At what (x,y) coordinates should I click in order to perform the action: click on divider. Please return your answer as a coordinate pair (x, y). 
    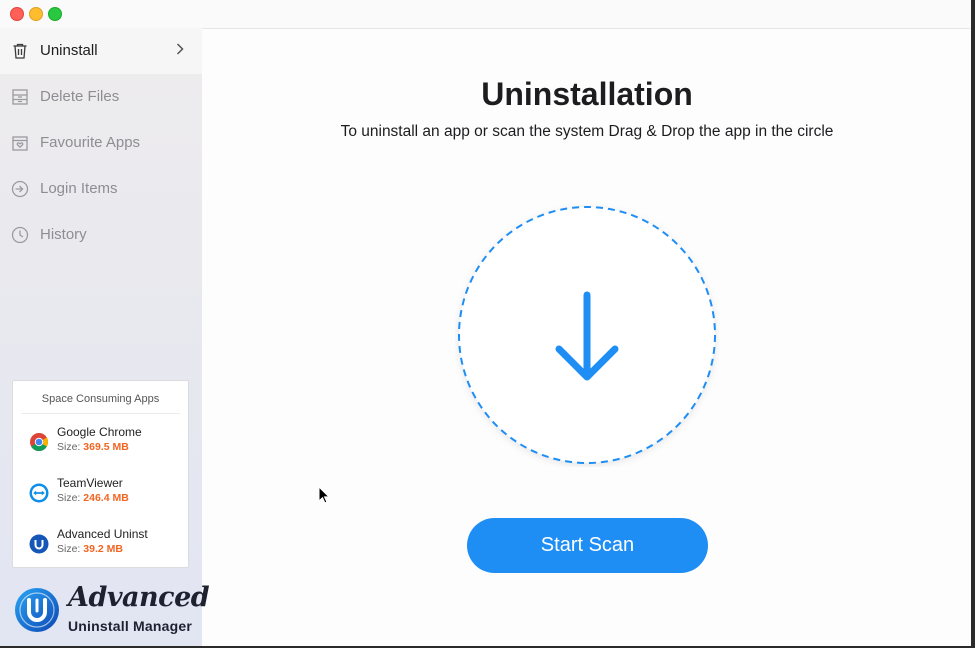
    Looking at the image, I should click on (100, 413).